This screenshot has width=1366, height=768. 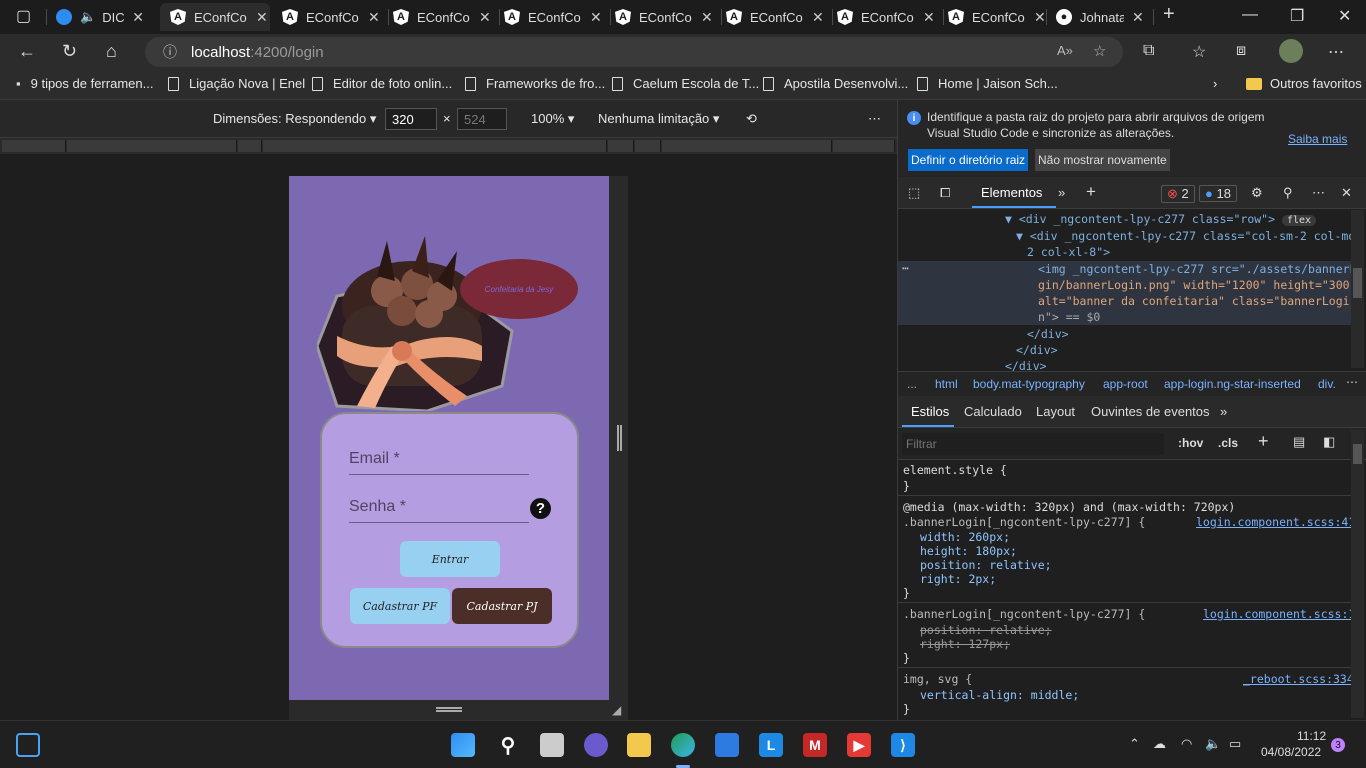 I want to click on back-icon: ←, so click(x=27, y=51).